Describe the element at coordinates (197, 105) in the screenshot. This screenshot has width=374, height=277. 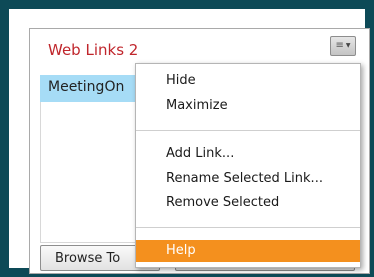
I see `menu-item-label: Maximize` at that location.